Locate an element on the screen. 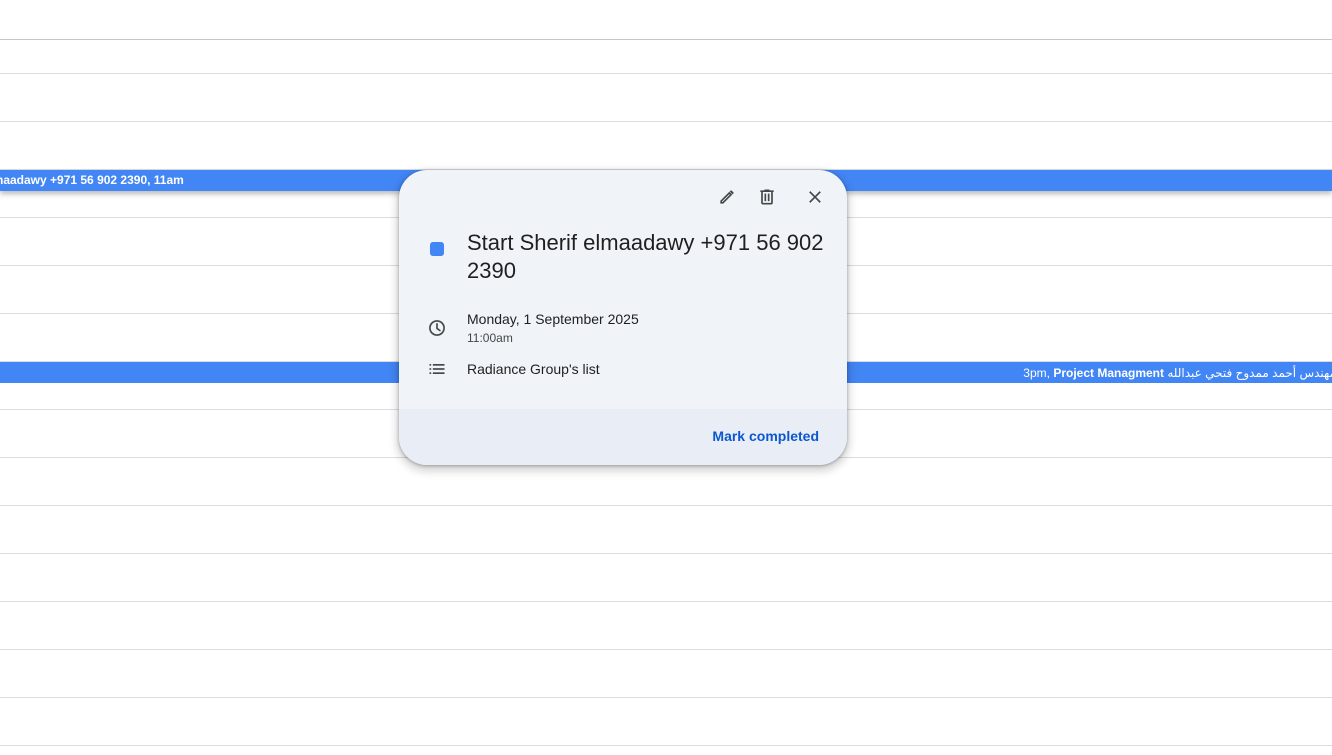 The image size is (1332, 755). delete-task-button is located at coordinates (767, 197).